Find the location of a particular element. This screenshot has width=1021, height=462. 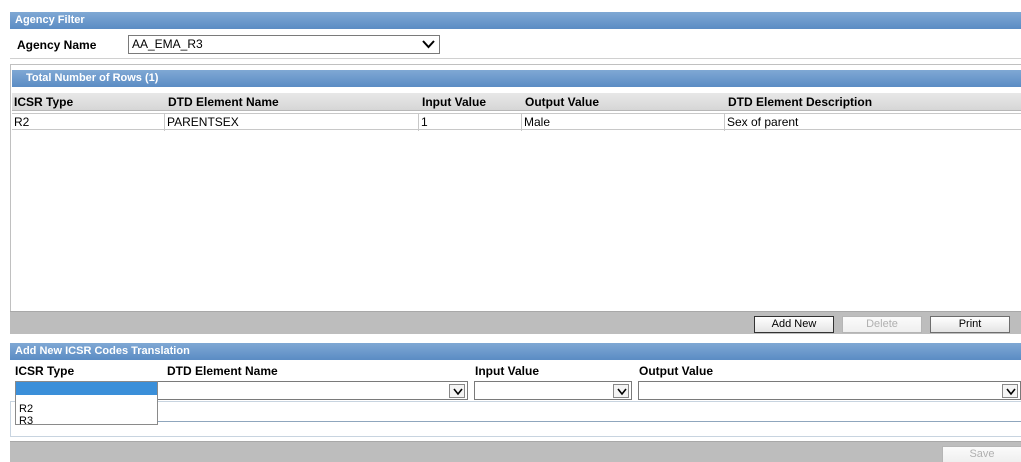

table-row: R2 PARENTSEX 1 Male Sex of parent is located at coordinates (516, 122).